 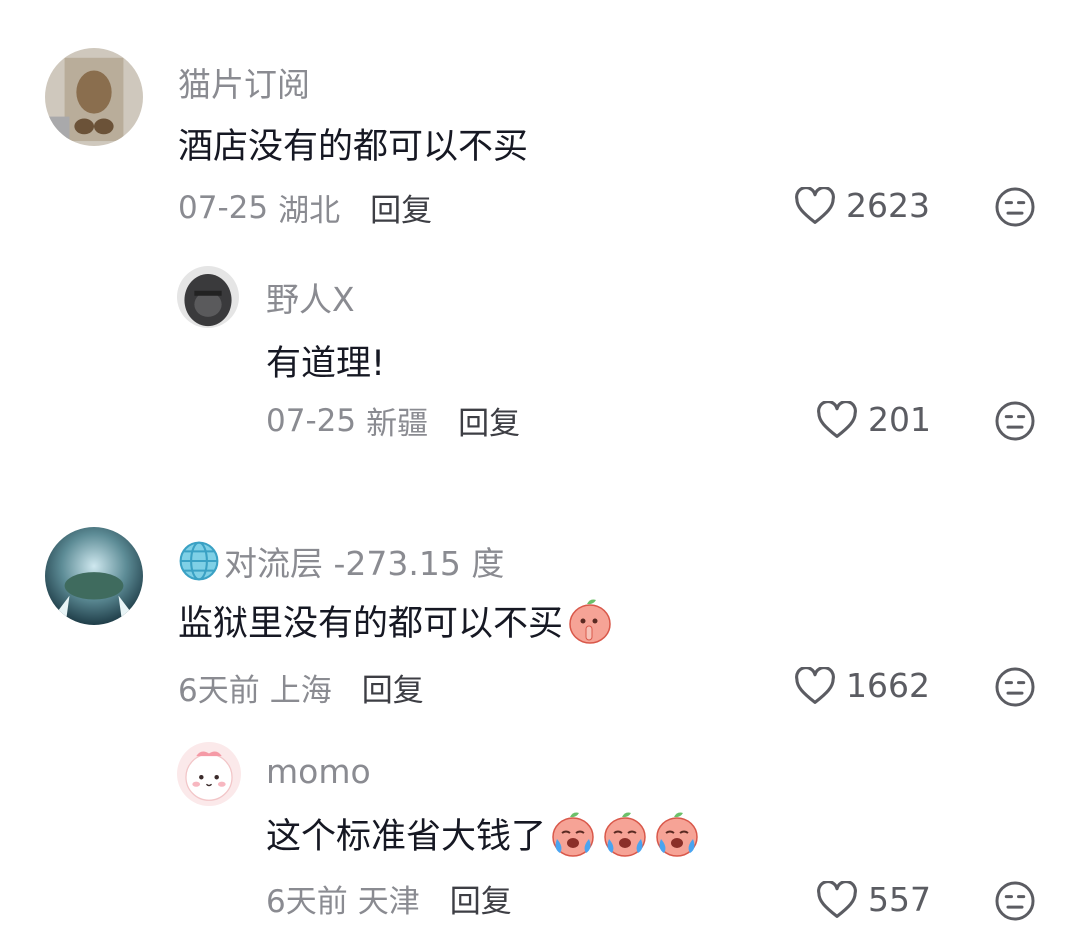 I want to click on username: 对流层 -273.15 度, so click(x=341, y=561).